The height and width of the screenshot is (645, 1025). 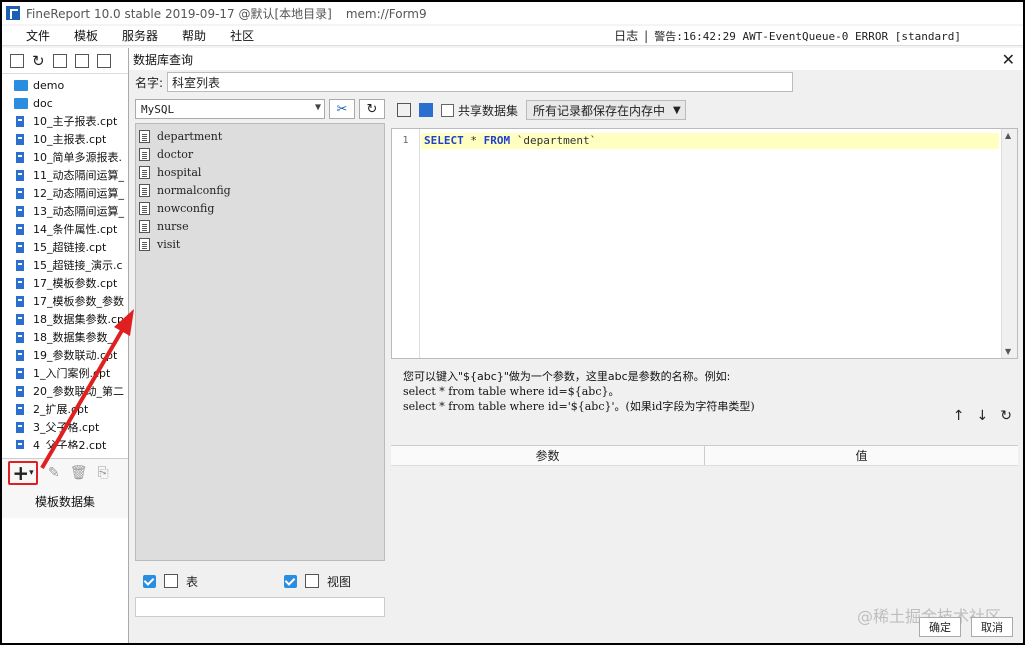 I want to click on preview-icon: ⎘, so click(x=103, y=473).